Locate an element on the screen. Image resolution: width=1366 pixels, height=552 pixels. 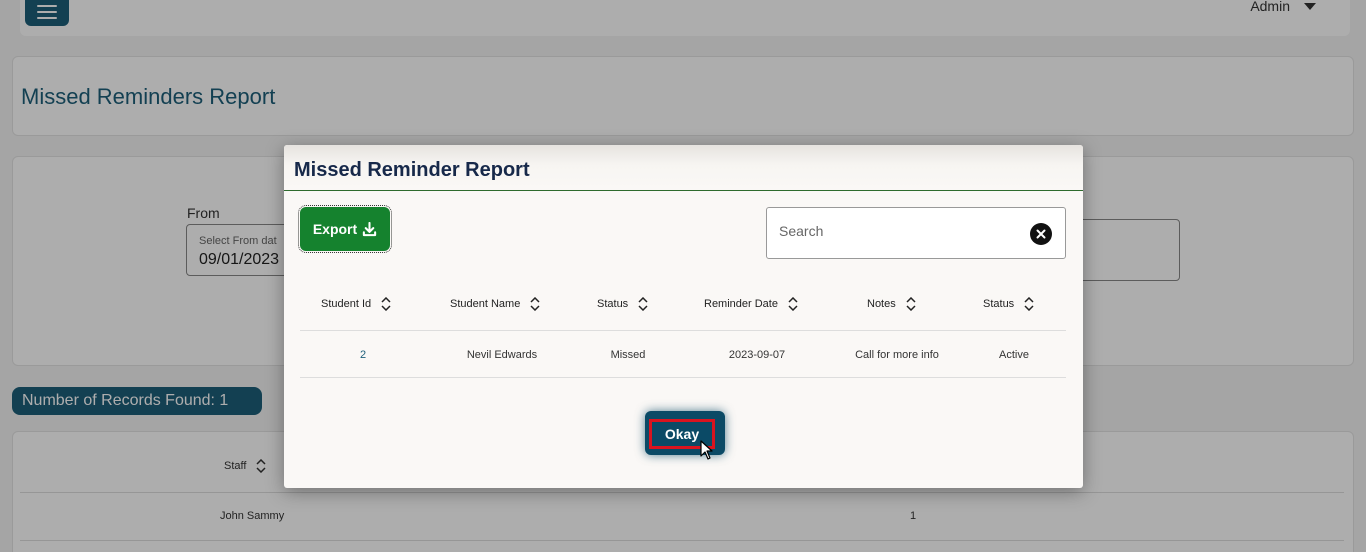
column-header-reminder-date: Reminder Date is located at coordinates (751, 304).